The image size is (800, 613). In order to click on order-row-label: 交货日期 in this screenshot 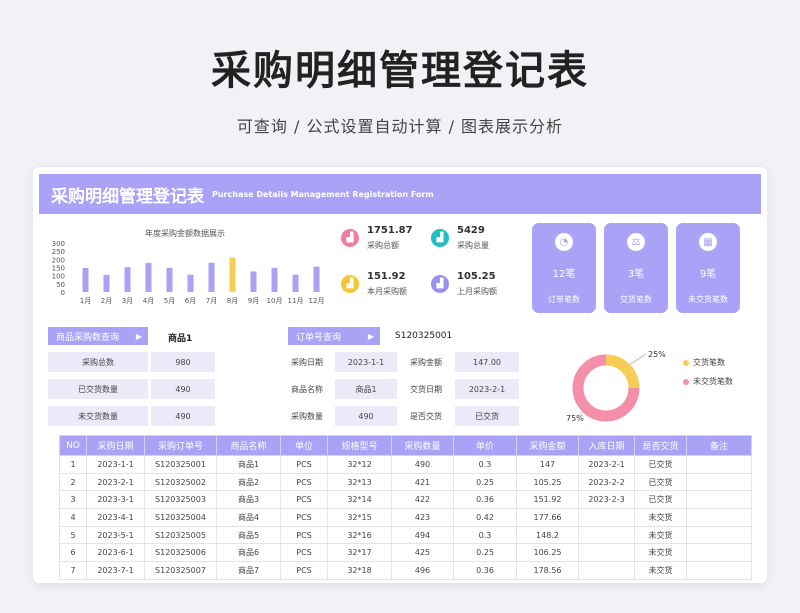, I will do `click(426, 389)`.